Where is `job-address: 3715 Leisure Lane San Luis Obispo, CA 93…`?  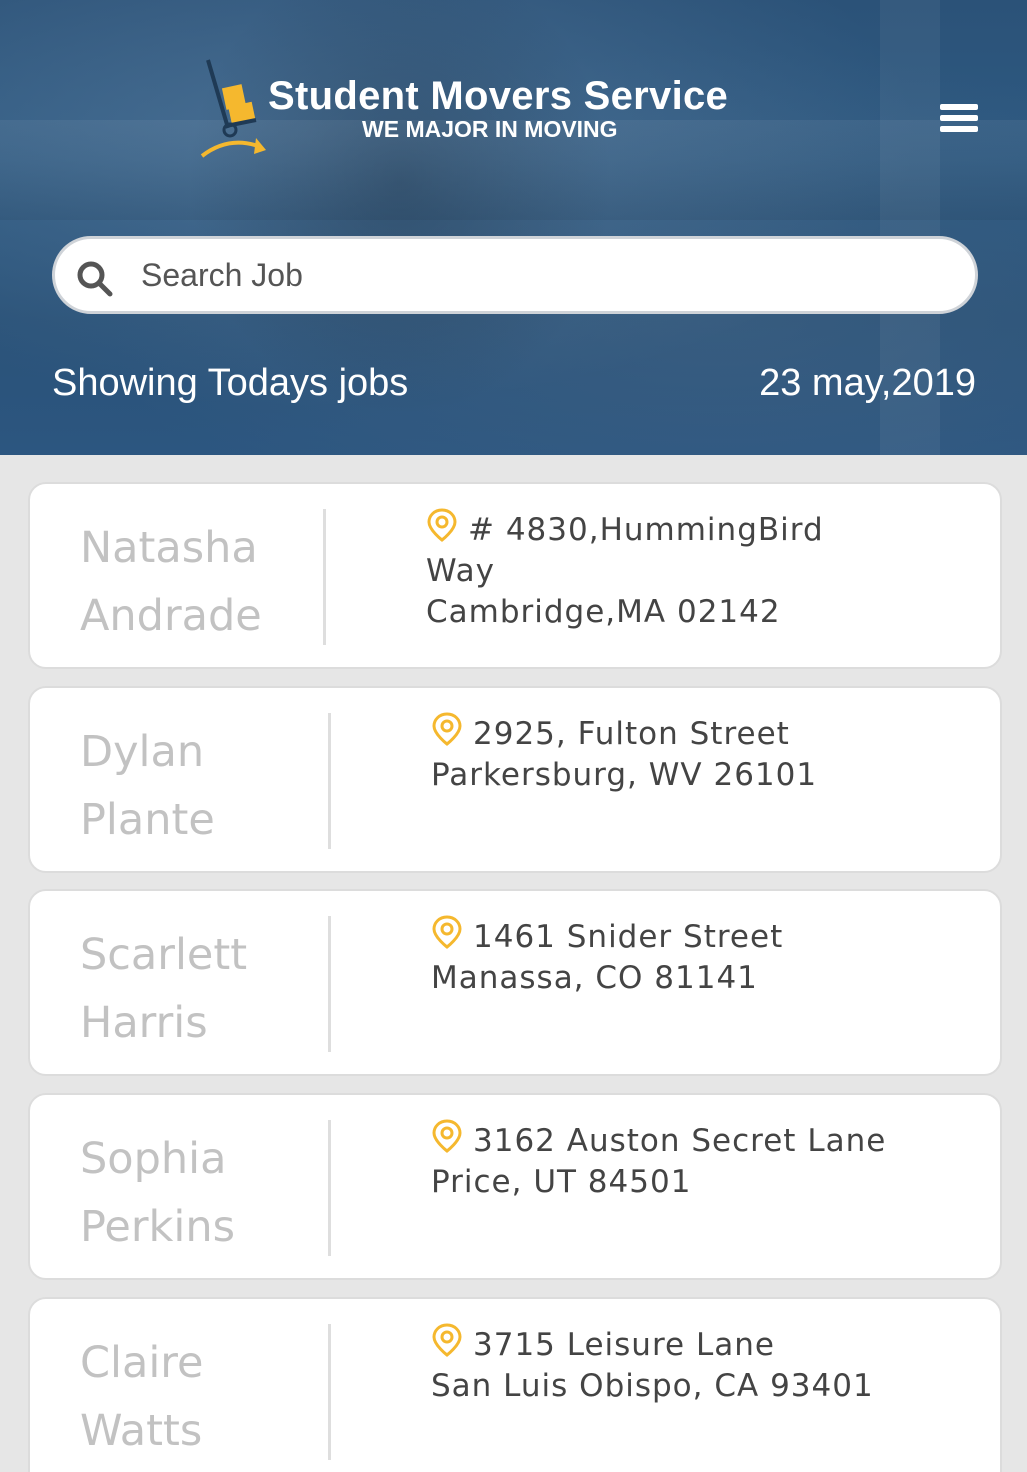 job-address: 3715 Leisure Lane San Luis Obispo, CA 93… is located at coordinates (666, 1365).